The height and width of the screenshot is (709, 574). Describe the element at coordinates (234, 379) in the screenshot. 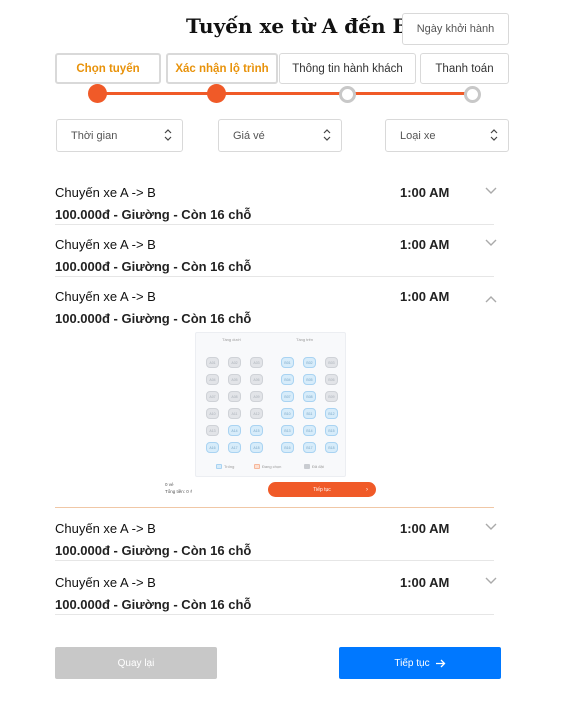

I see `seat-a05: A05` at that location.